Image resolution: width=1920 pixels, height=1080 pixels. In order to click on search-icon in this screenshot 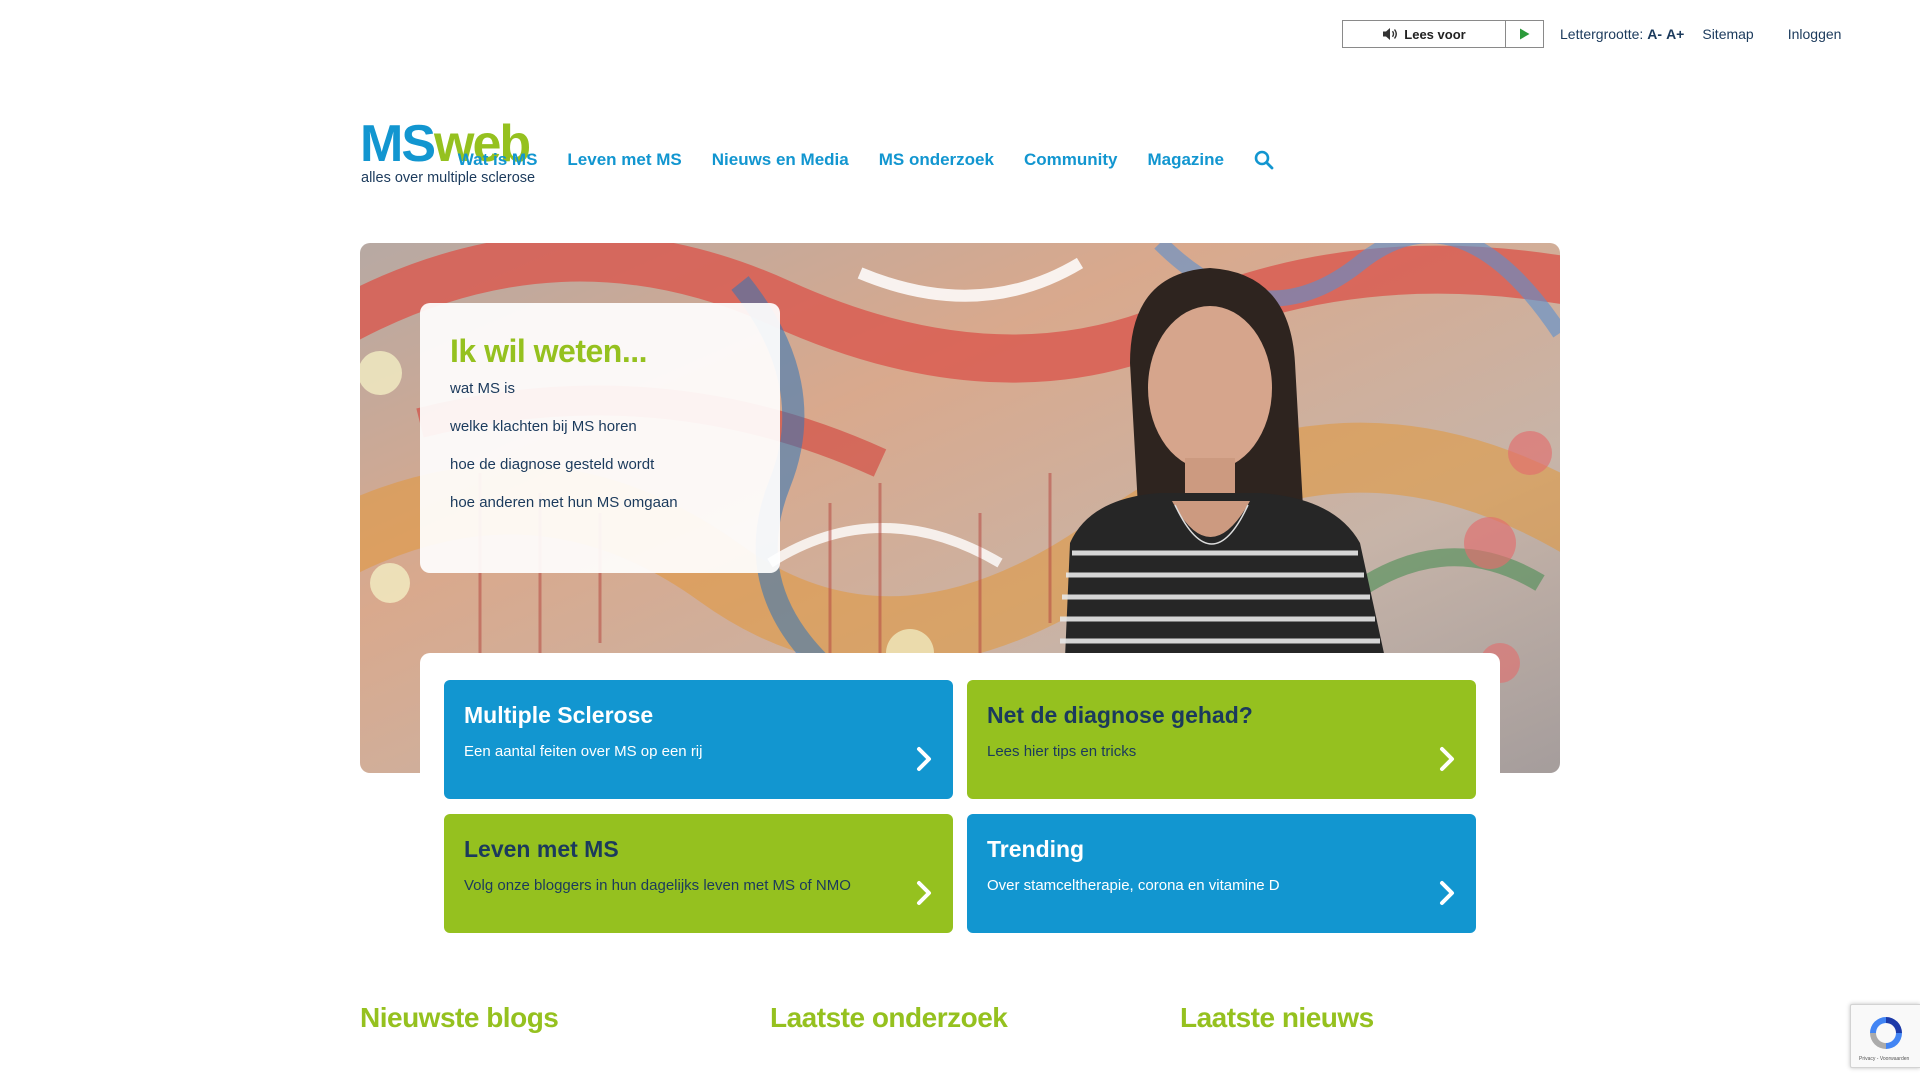, I will do `click(1264, 160)`.